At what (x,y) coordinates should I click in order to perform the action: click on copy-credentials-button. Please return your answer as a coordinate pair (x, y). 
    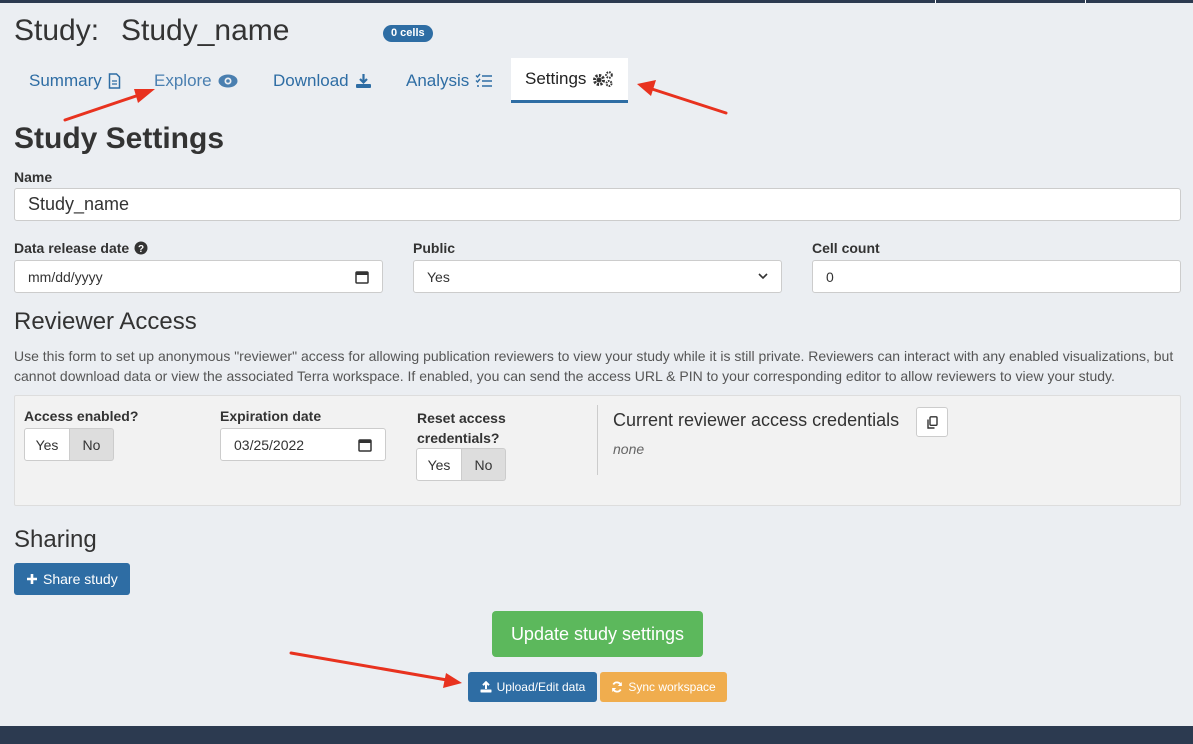
    Looking at the image, I should click on (932, 422).